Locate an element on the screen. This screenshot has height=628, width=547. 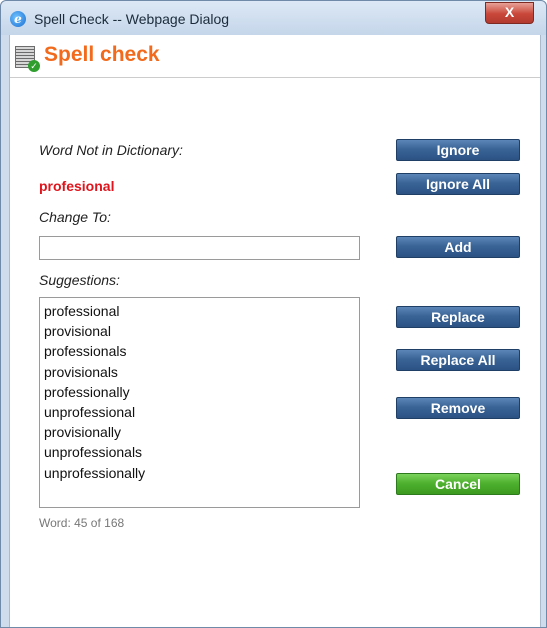
dialog-header: ✓ Spell check is located at coordinates (275, 56).